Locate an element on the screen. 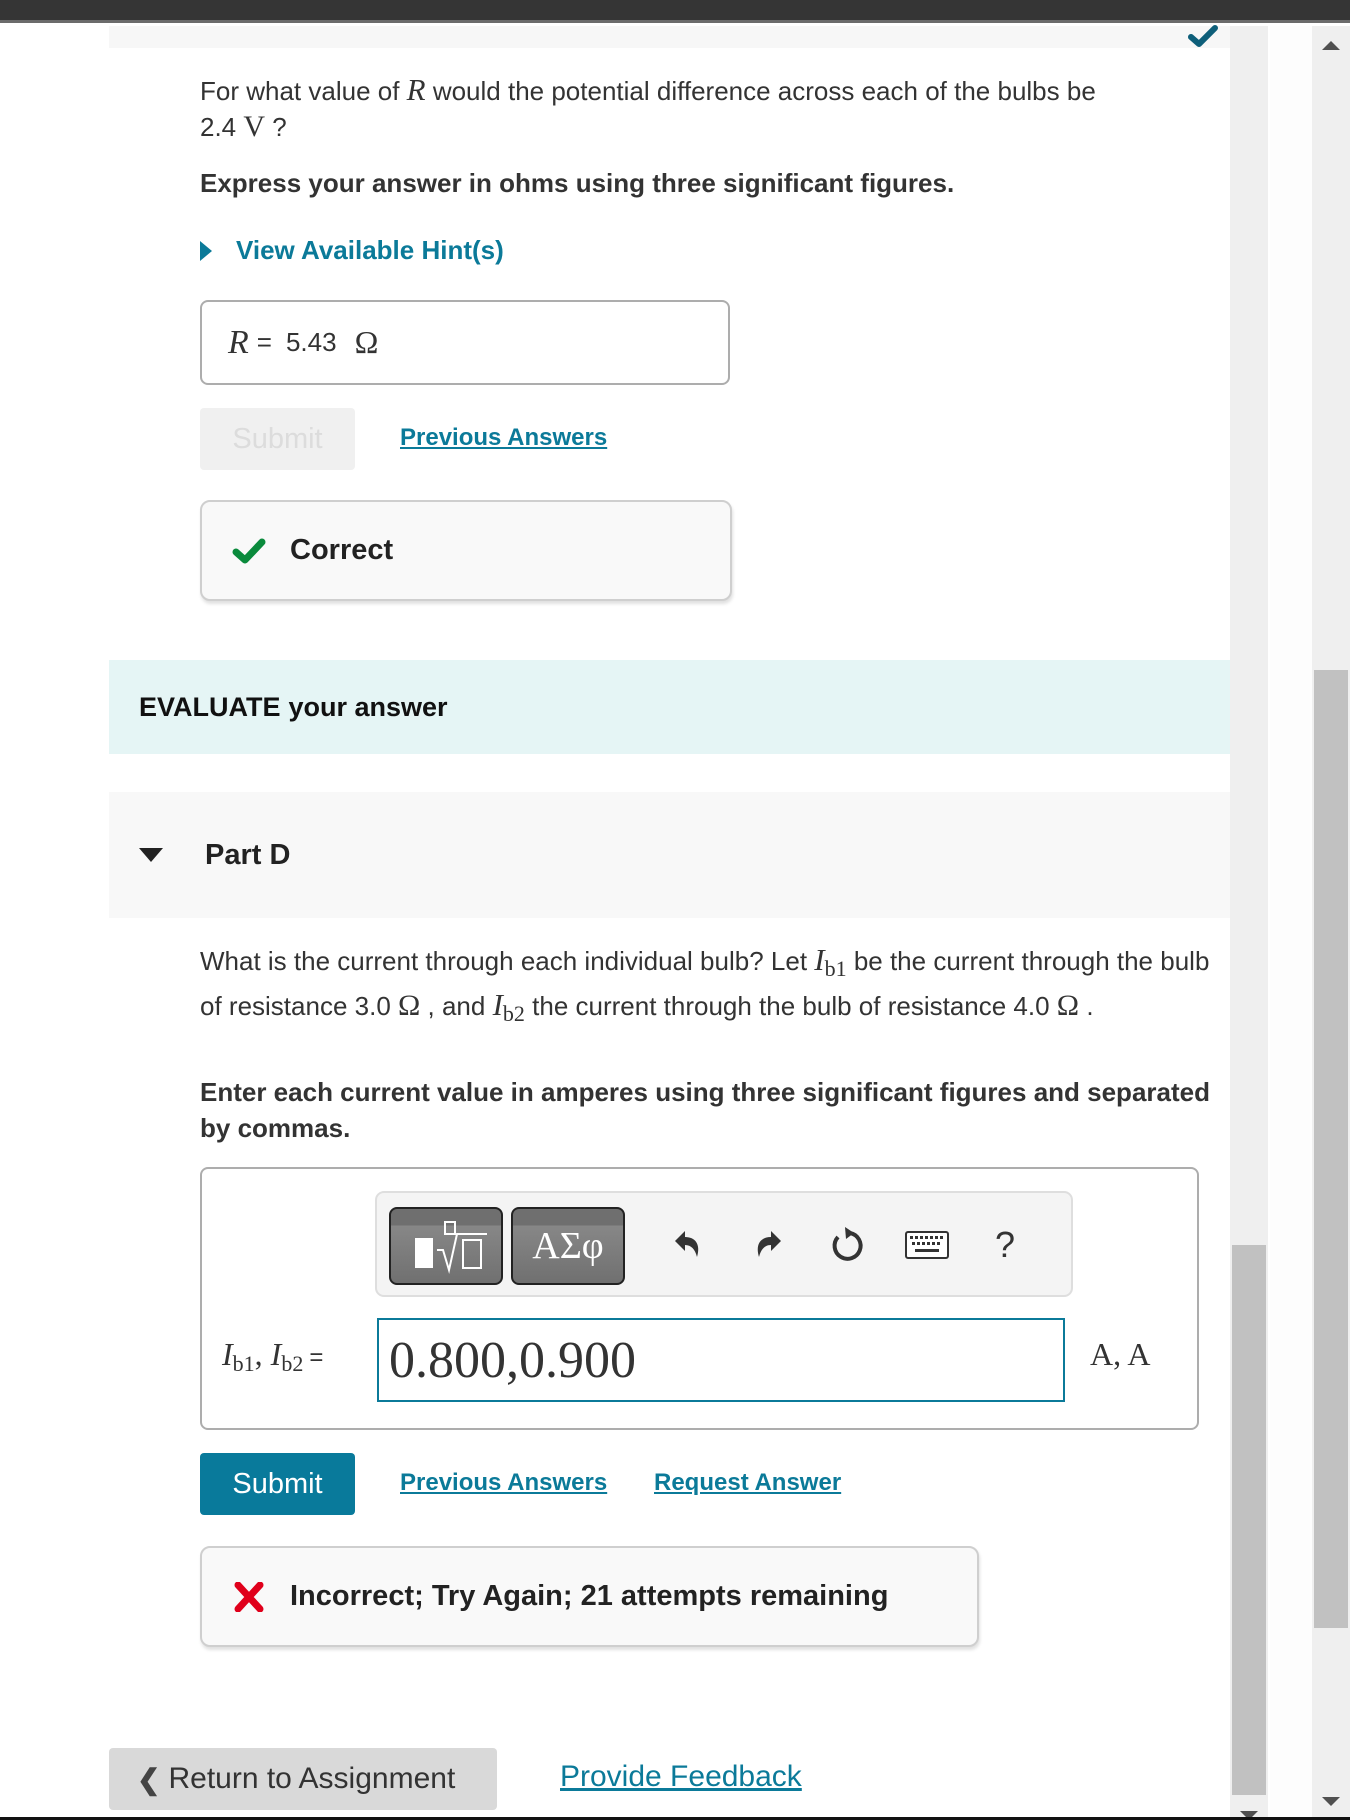 This screenshot has height=1820, width=1350. math-toolbar: ΑΣφ ? is located at coordinates (724, 1244).